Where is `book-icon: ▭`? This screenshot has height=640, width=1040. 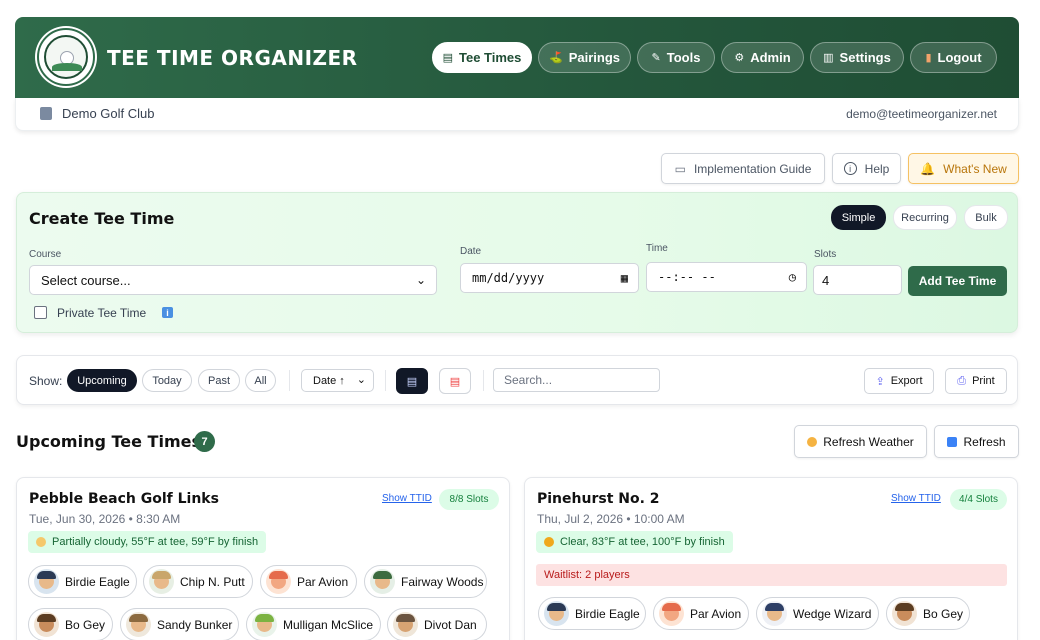 book-icon: ▭ is located at coordinates (680, 168).